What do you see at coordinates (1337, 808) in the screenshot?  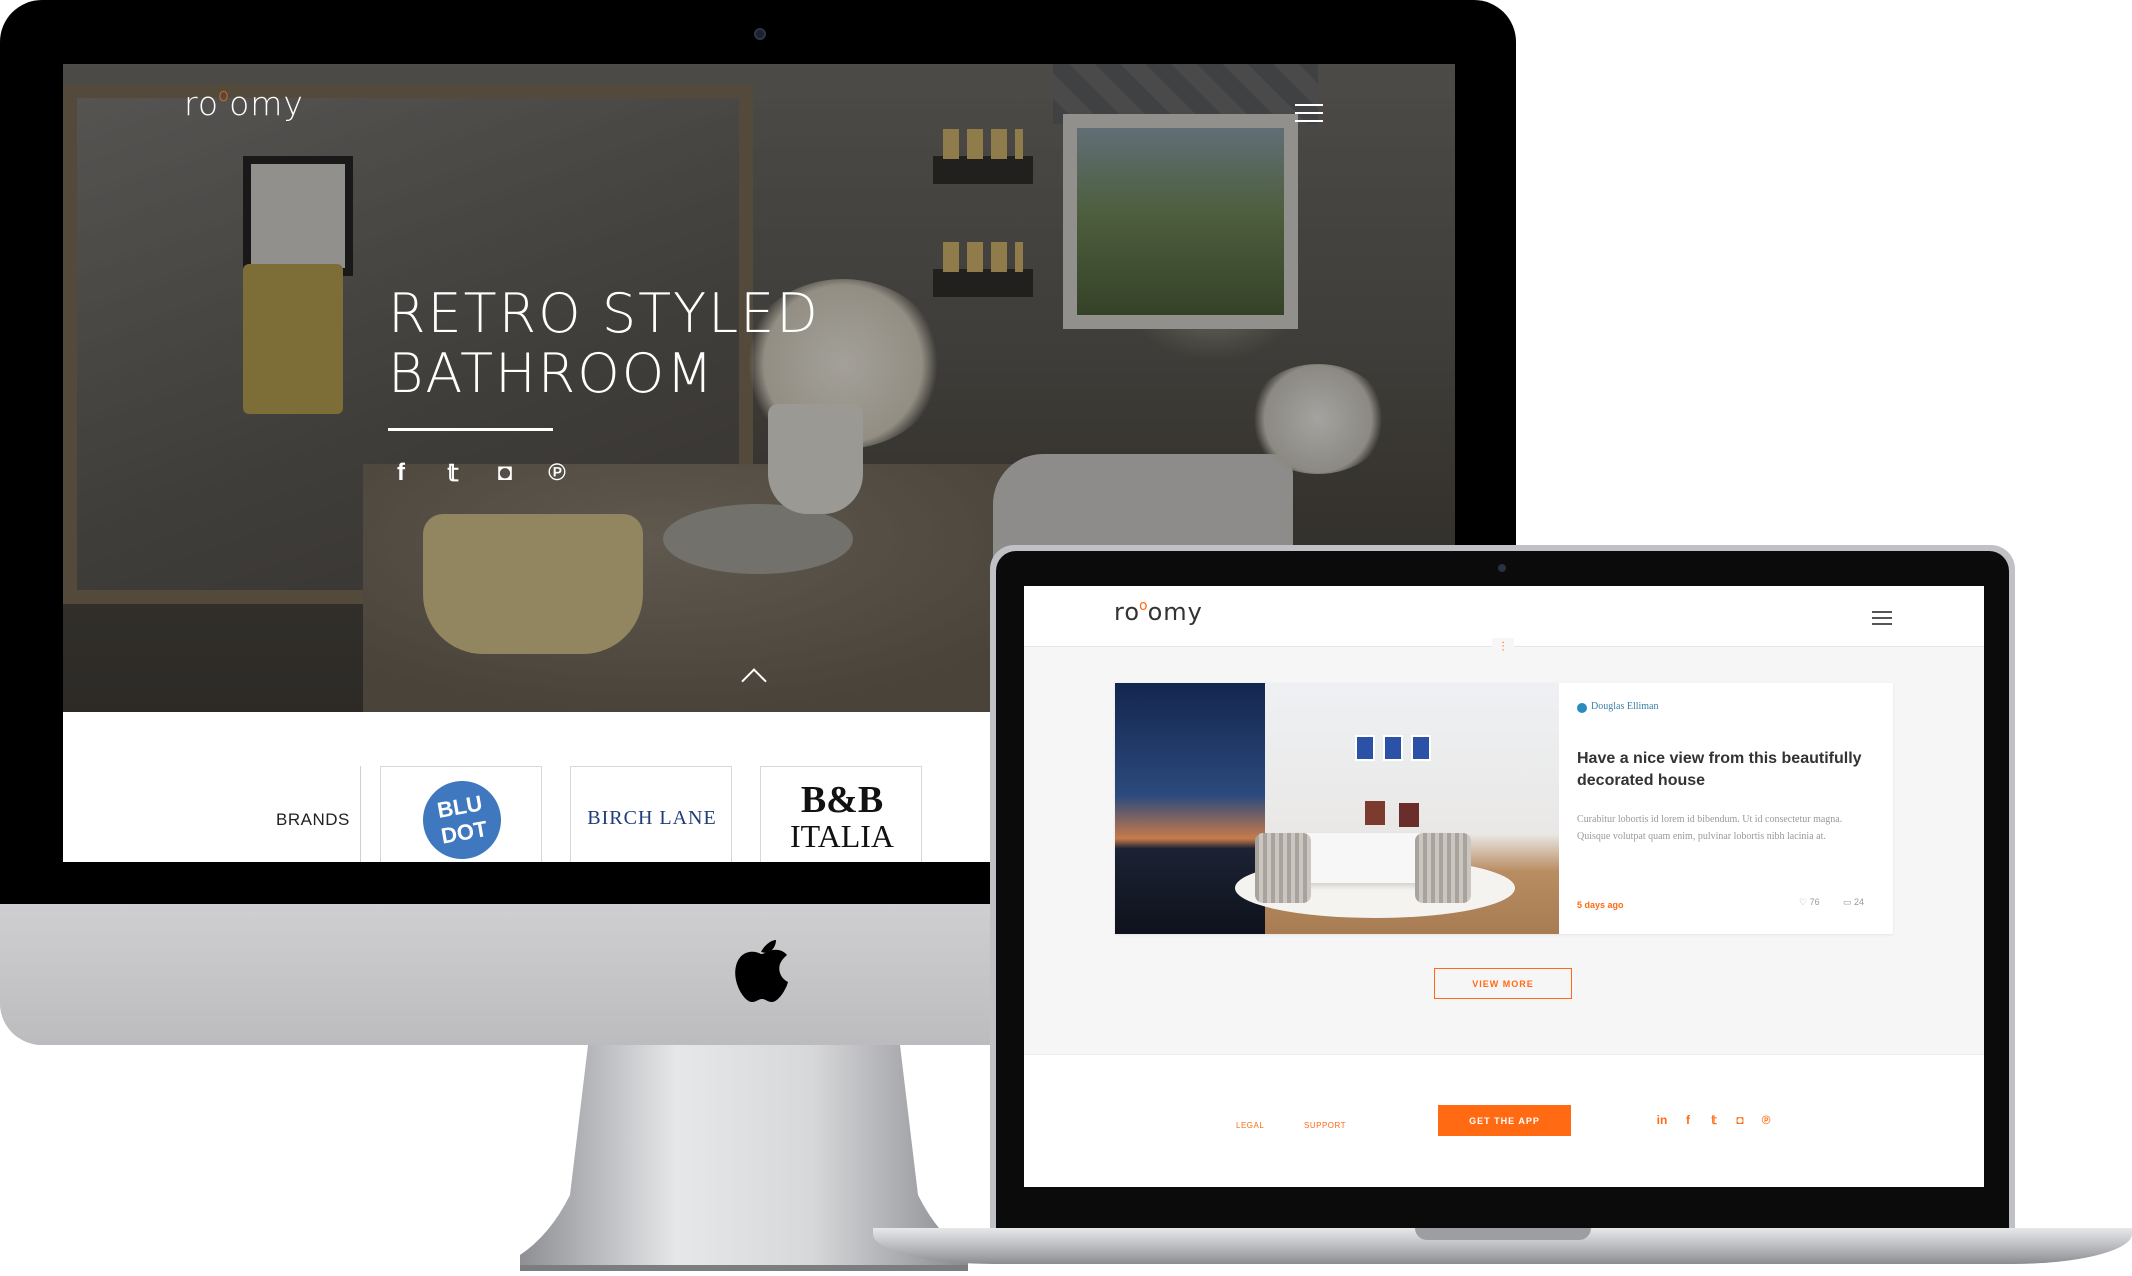 I see `article-image` at bounding box center [1337, 808].